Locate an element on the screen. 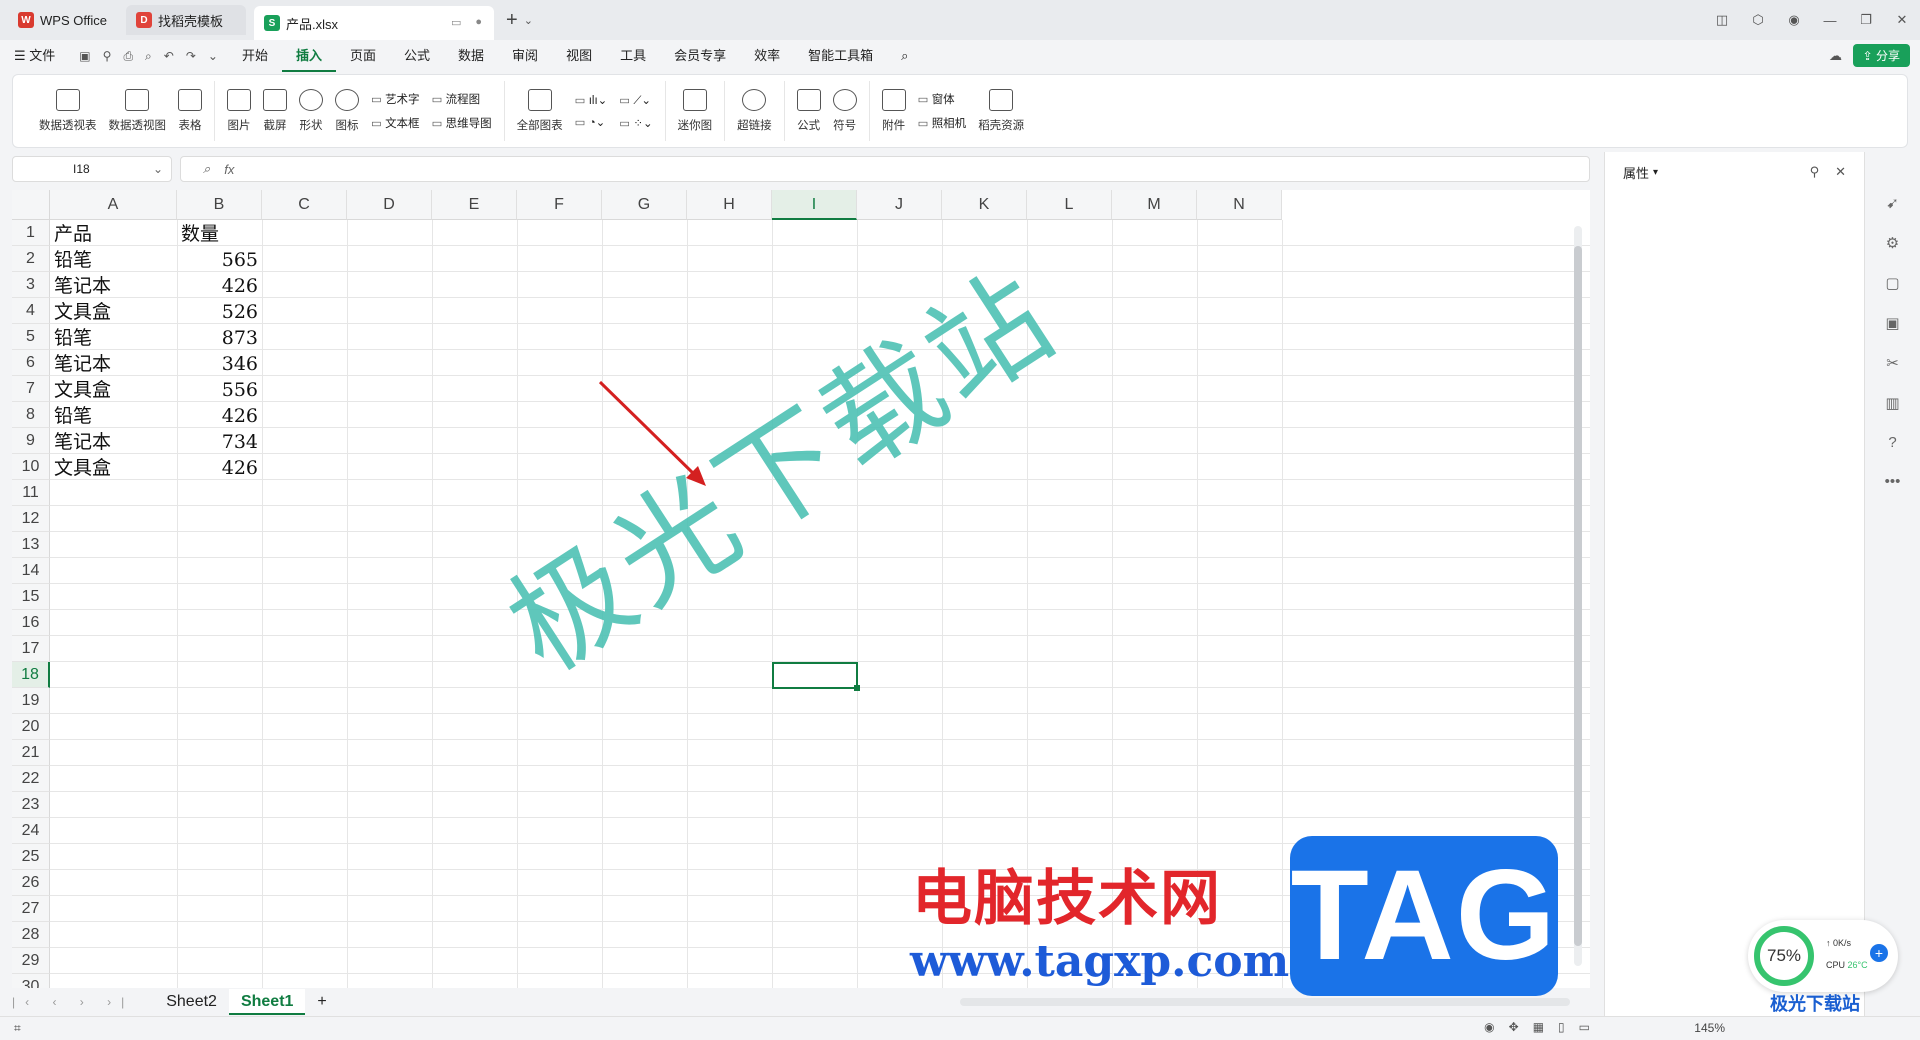 Image resolution: width=1920 pixels, height=1040 pixels. menu-tools: 工具 is located at coordinates (633, 56).